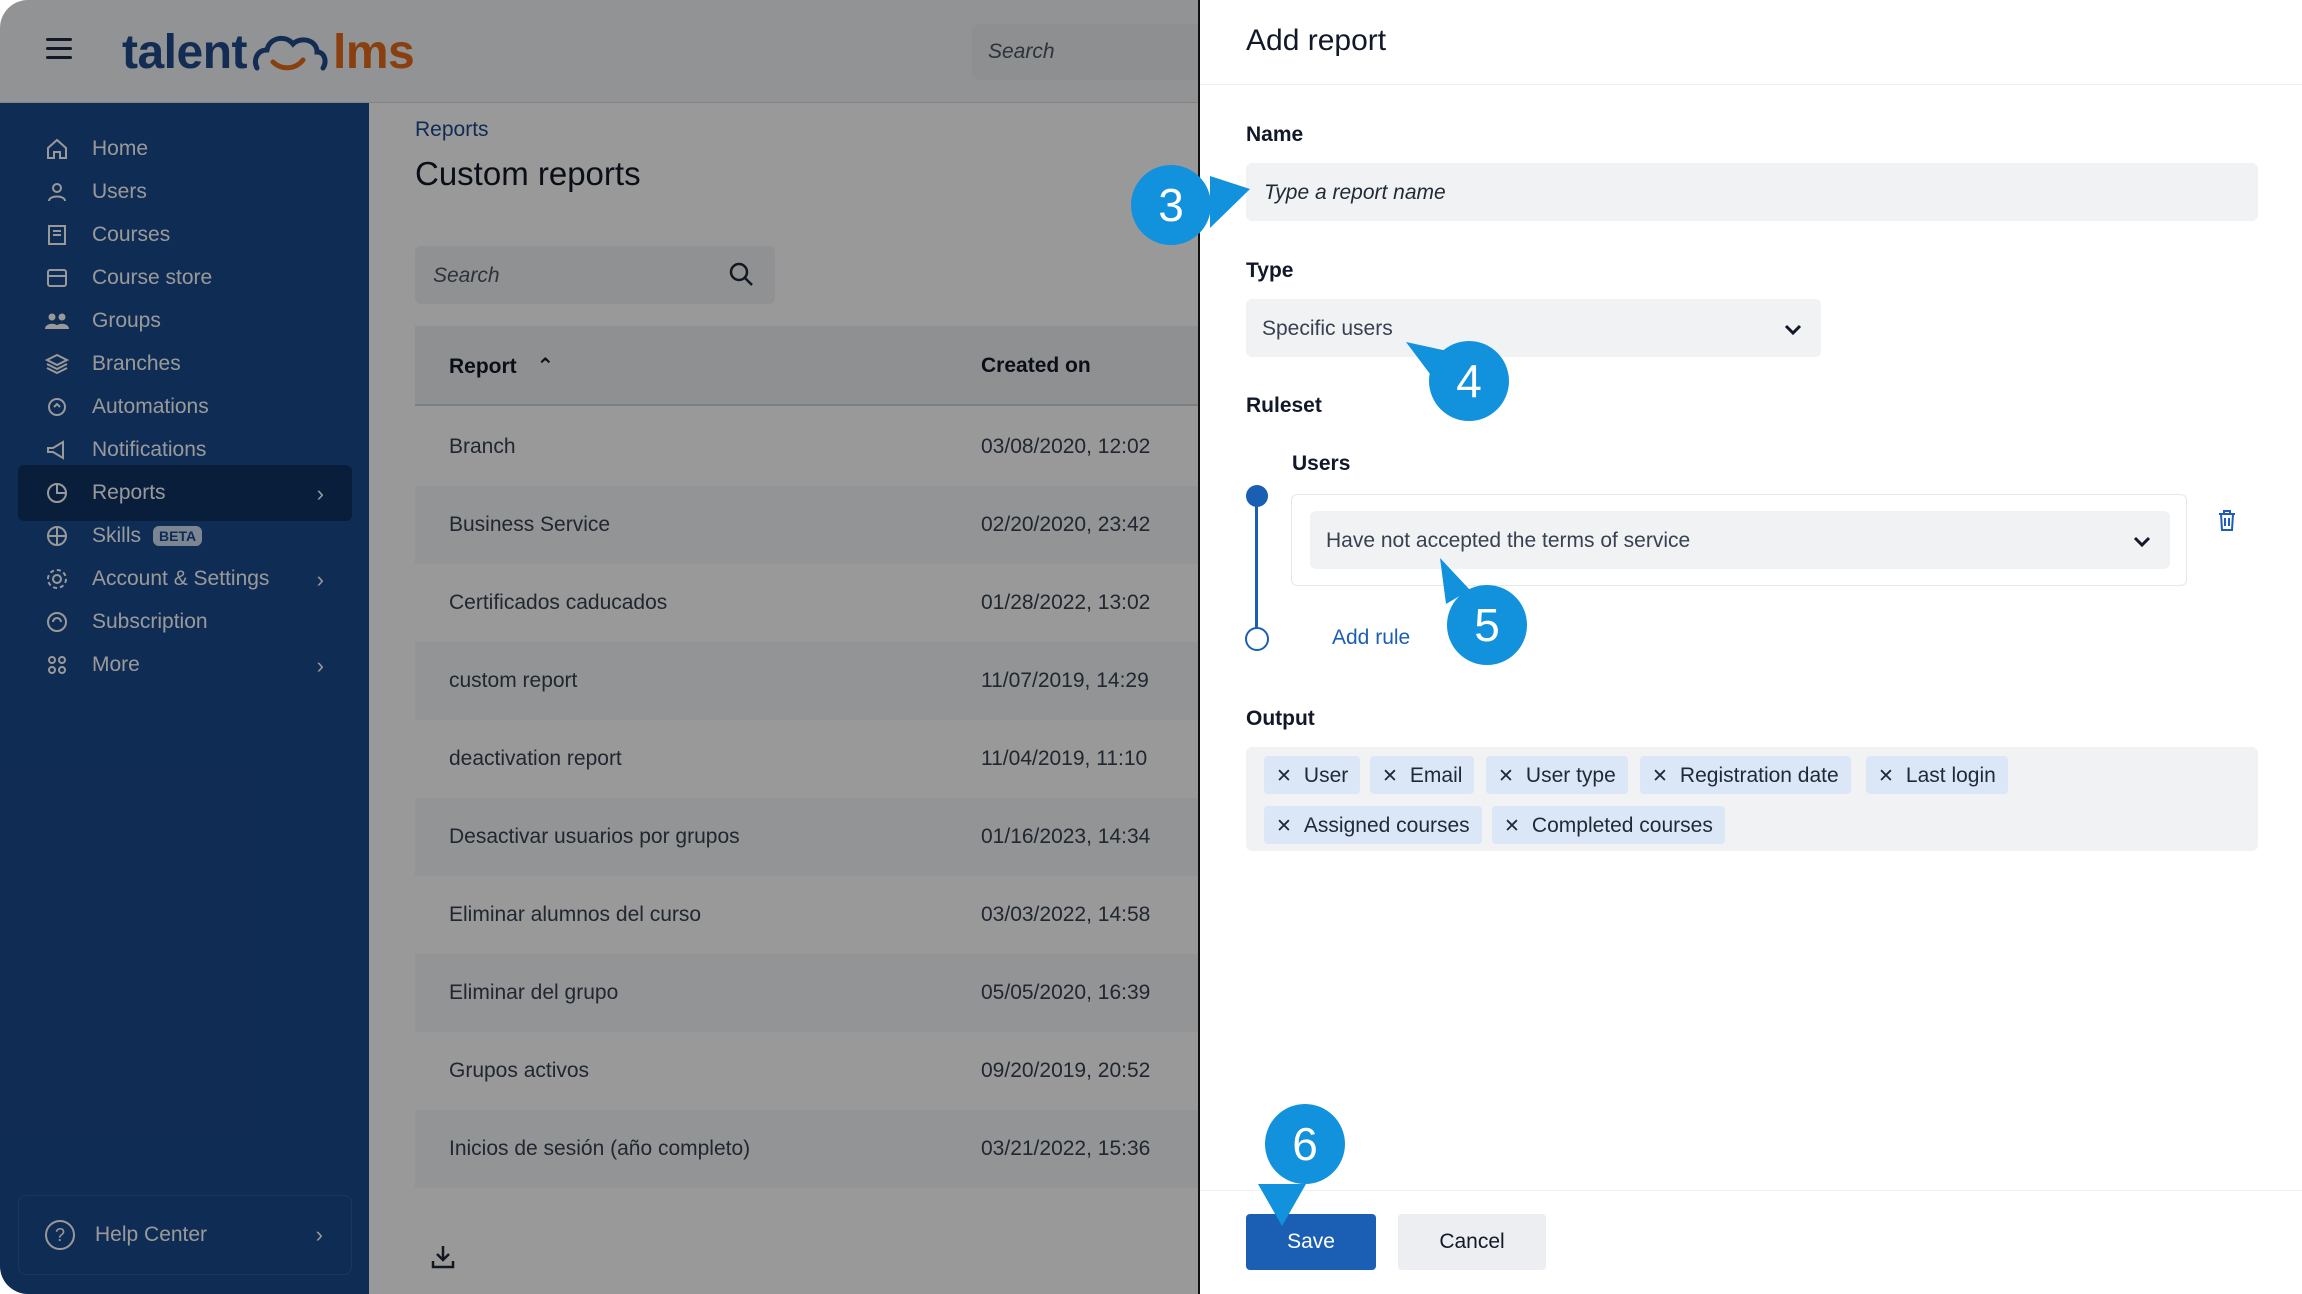 This screenshot has width=2302, height=1294. I want to click on report-name-input: Type a report name, so click(1752, 192).